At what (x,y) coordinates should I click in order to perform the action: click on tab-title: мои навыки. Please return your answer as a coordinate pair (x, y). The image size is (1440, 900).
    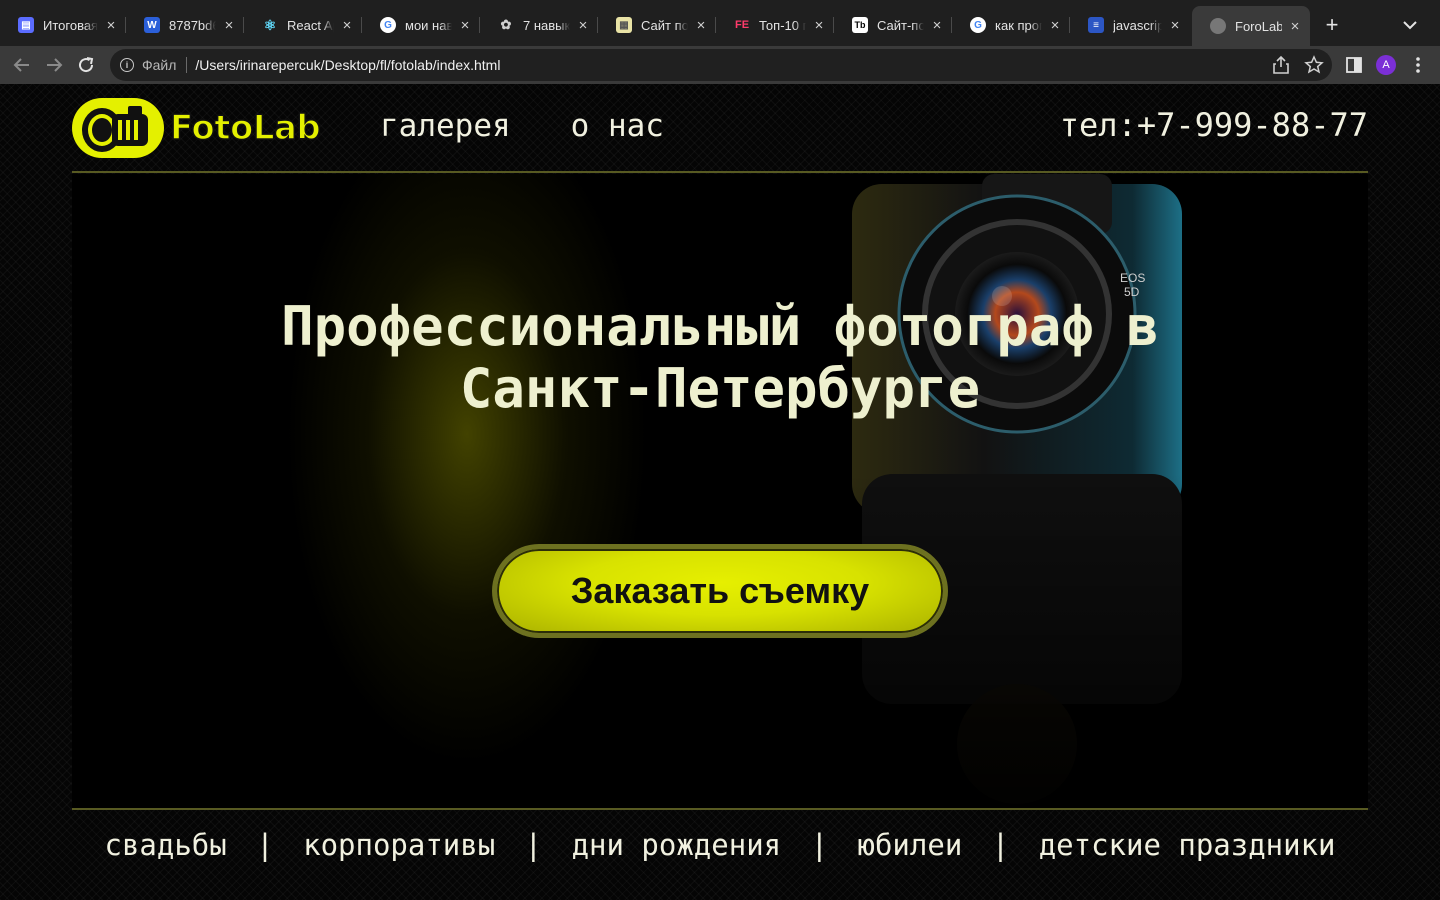
    Looking at the image, I should click on (428, 25).